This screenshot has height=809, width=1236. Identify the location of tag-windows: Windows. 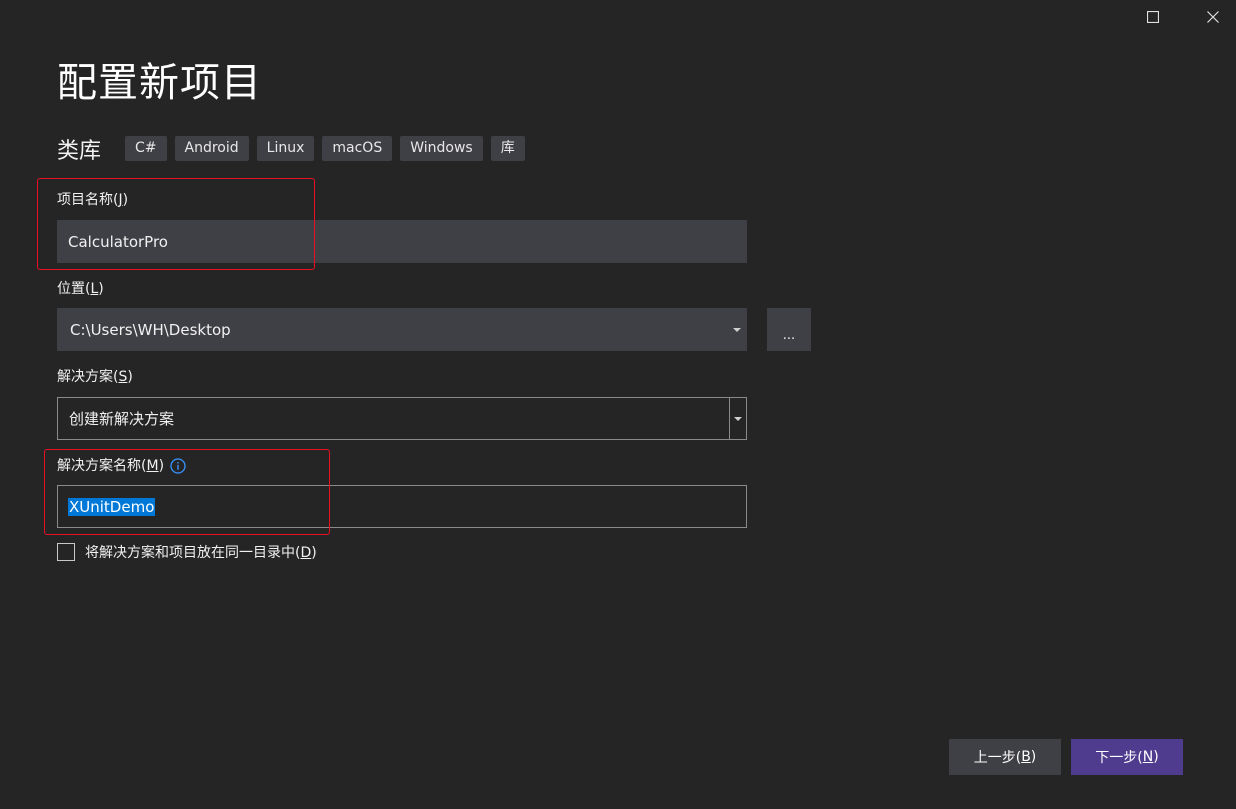
(441, 148).